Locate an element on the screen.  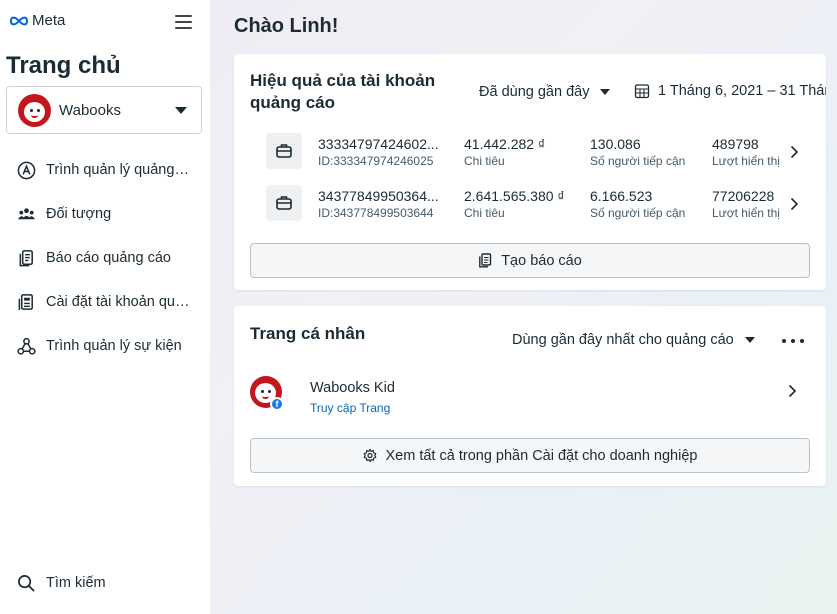
account-settings-icon is located at coordinates (25, 301).